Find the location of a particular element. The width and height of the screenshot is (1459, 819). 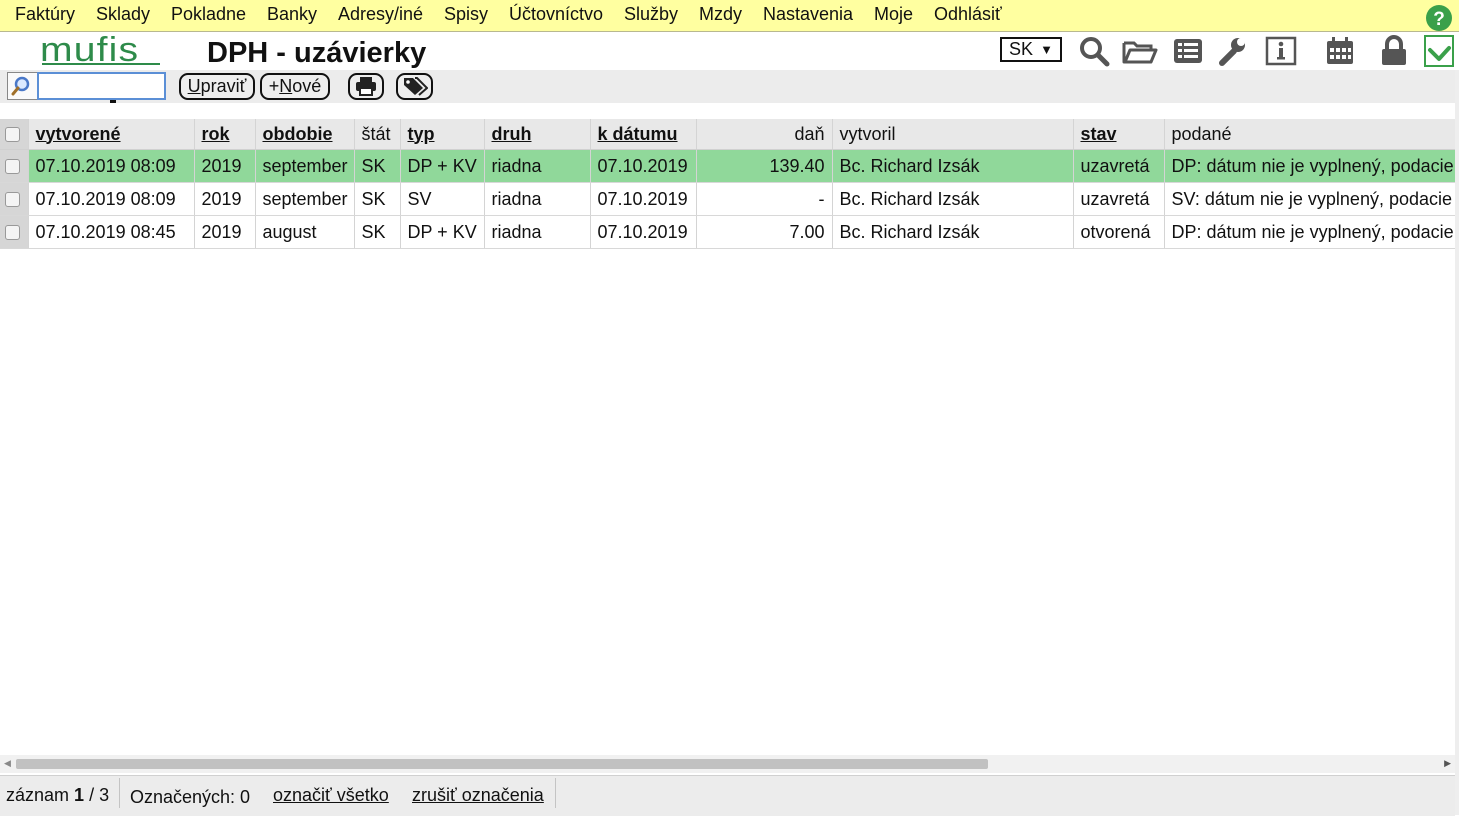

menu-mzdy: Mzdy is located at coordinates (720, 14).